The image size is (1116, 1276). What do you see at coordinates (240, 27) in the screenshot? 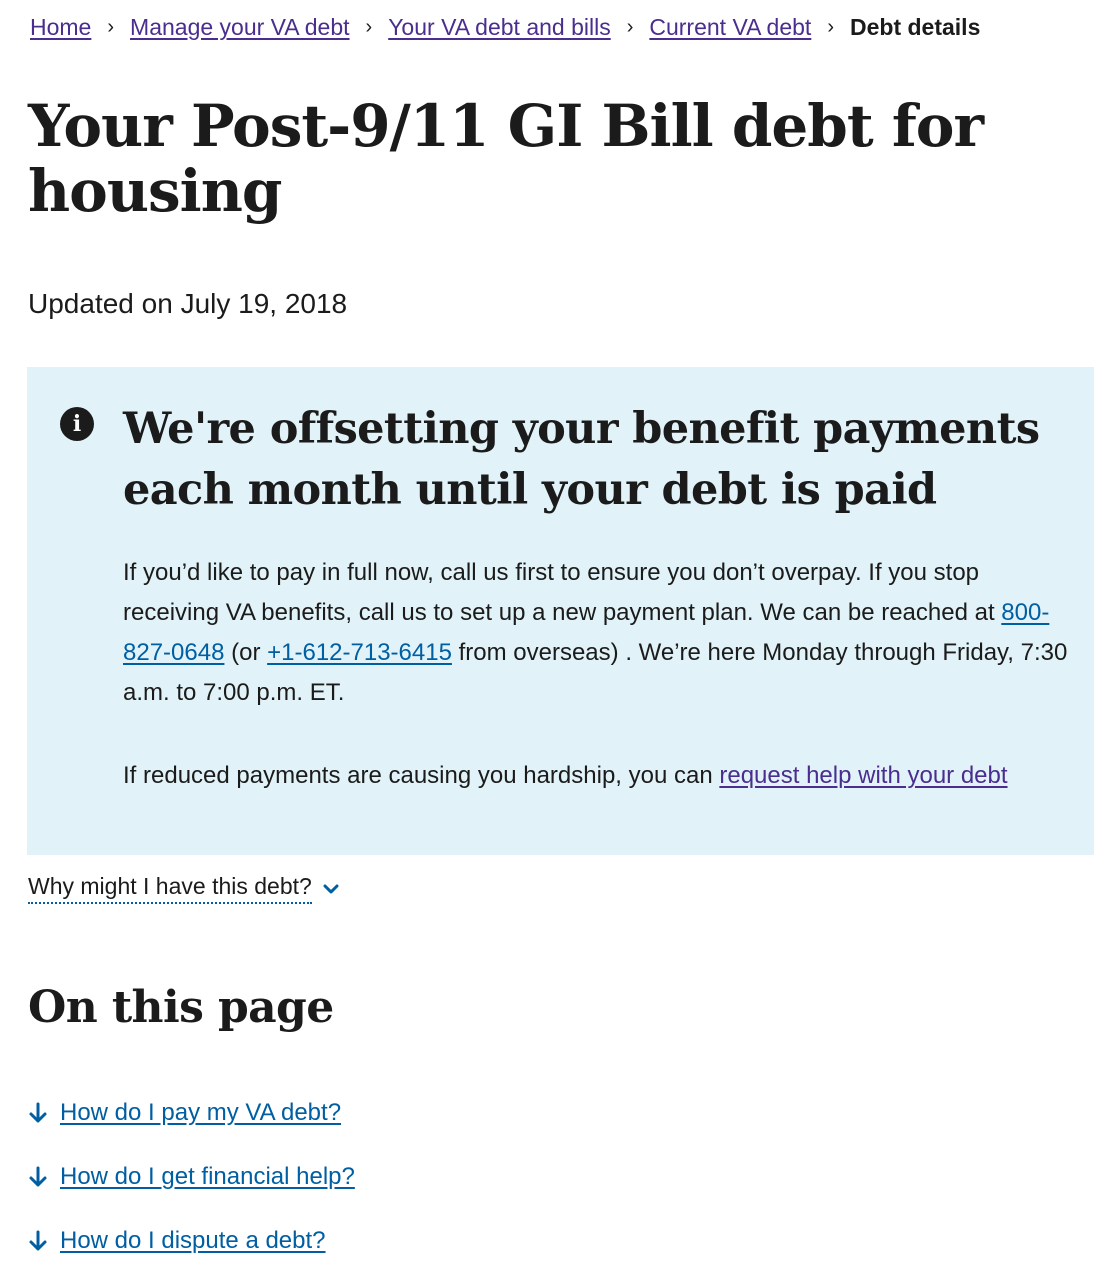
I see `breadcrumb-manage-debt-link: Manage your VA debt` at bounding box center [240, 27].